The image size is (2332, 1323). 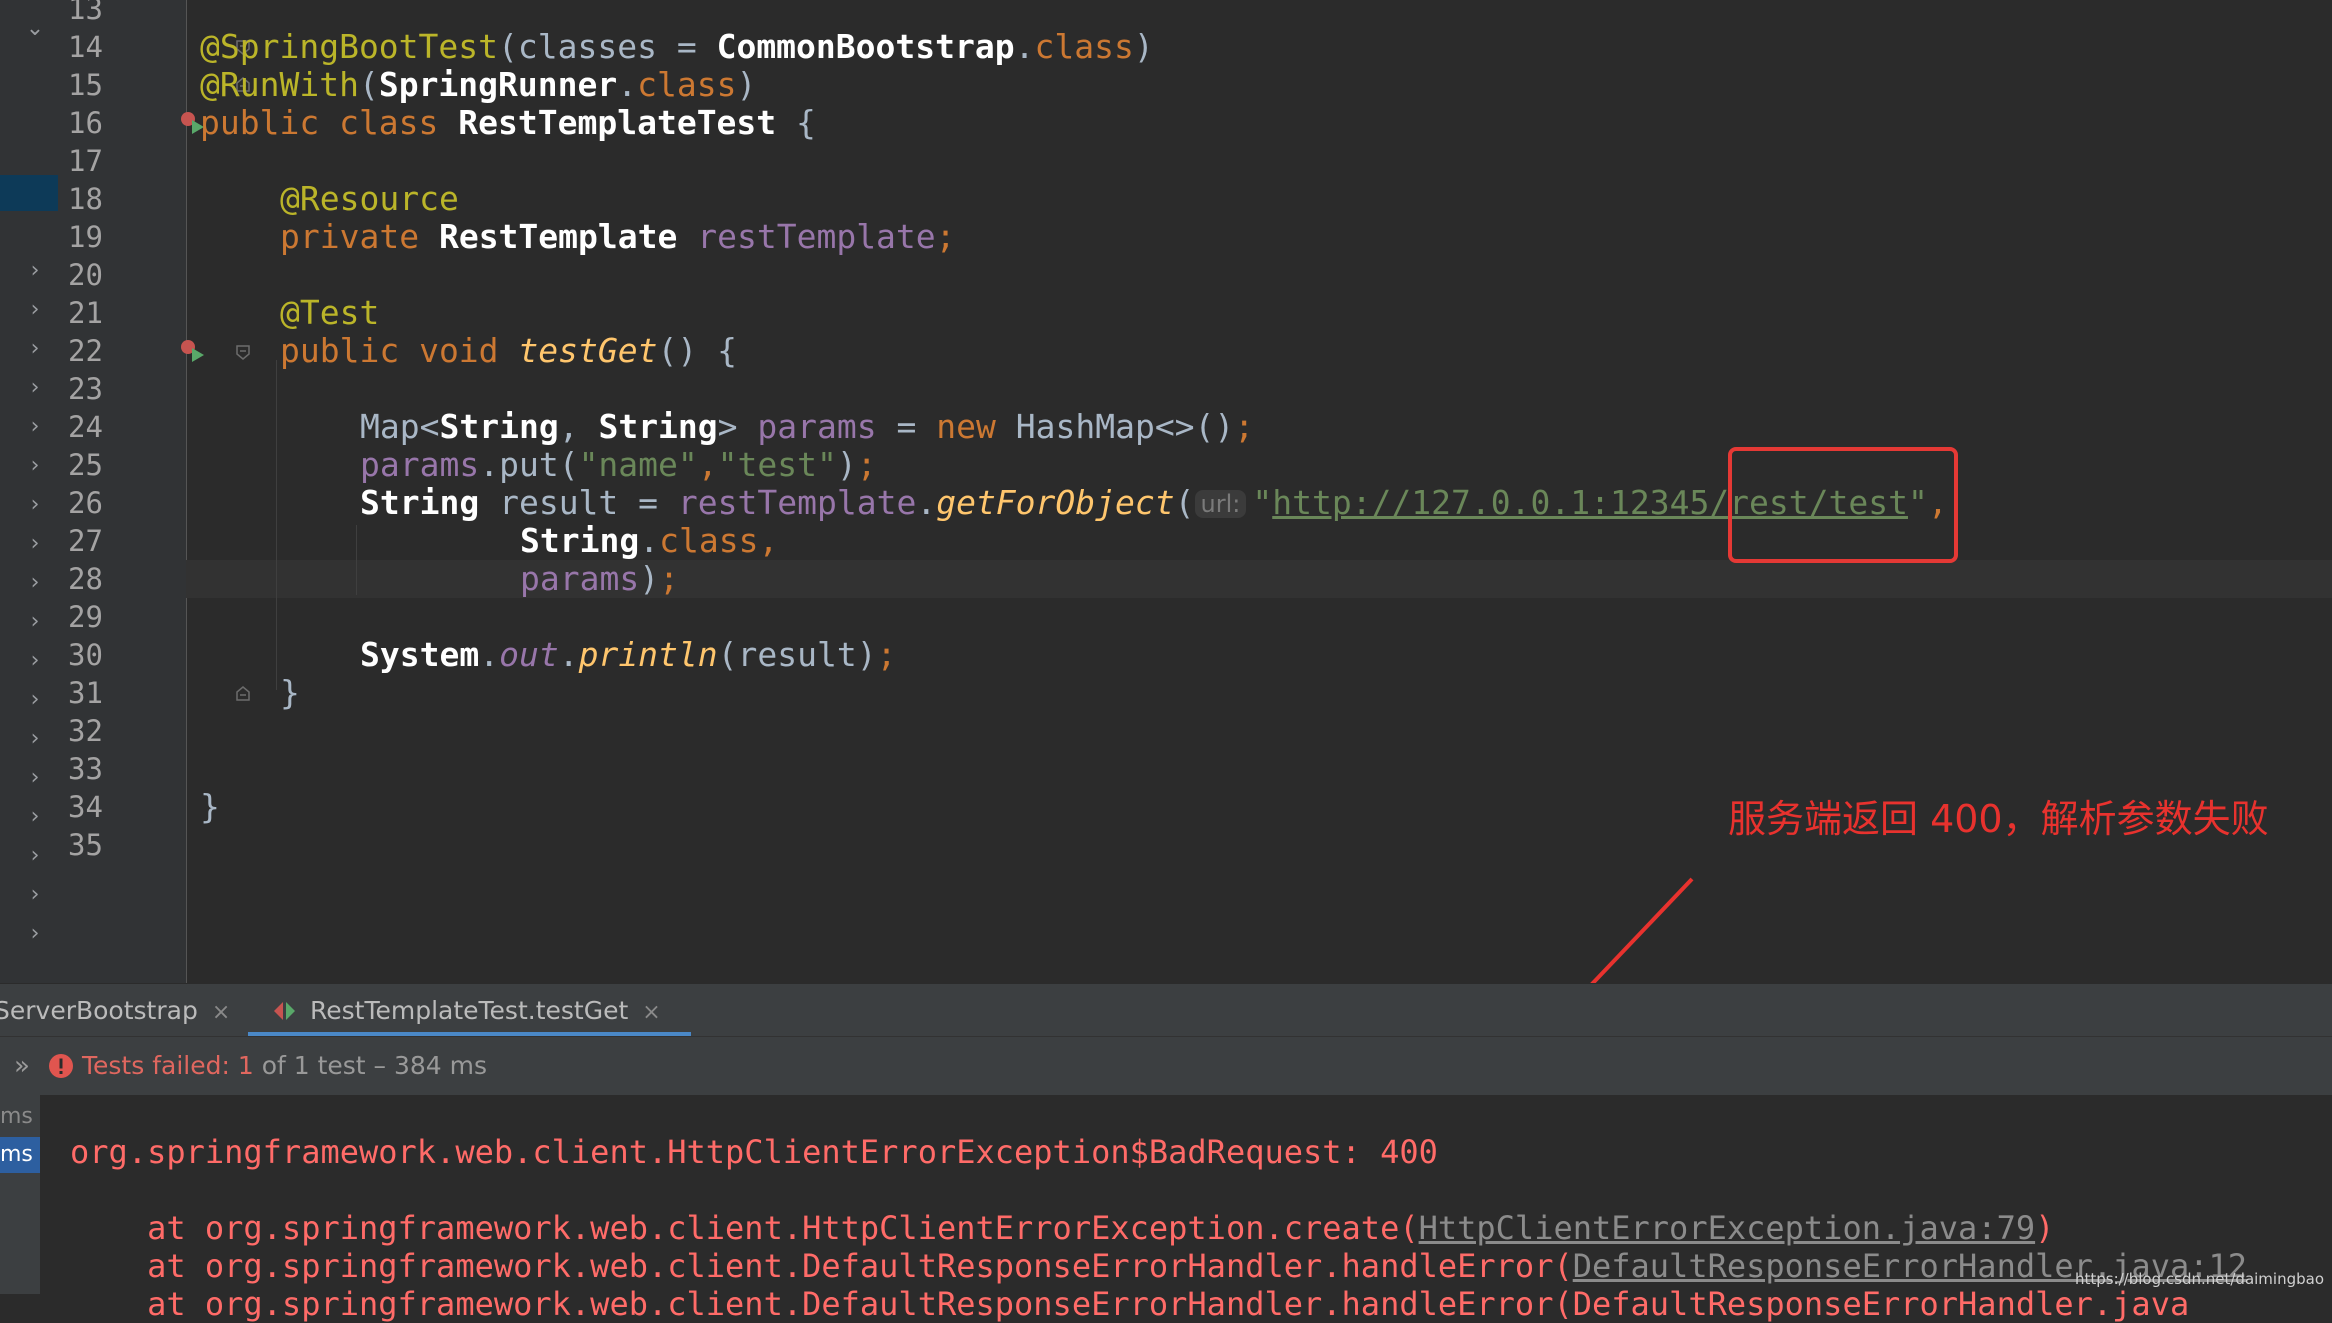 What do you see at coordinates (1194, 426) in the screenshot?
I see `punct: <>()` at bounding box center [1194, 426].